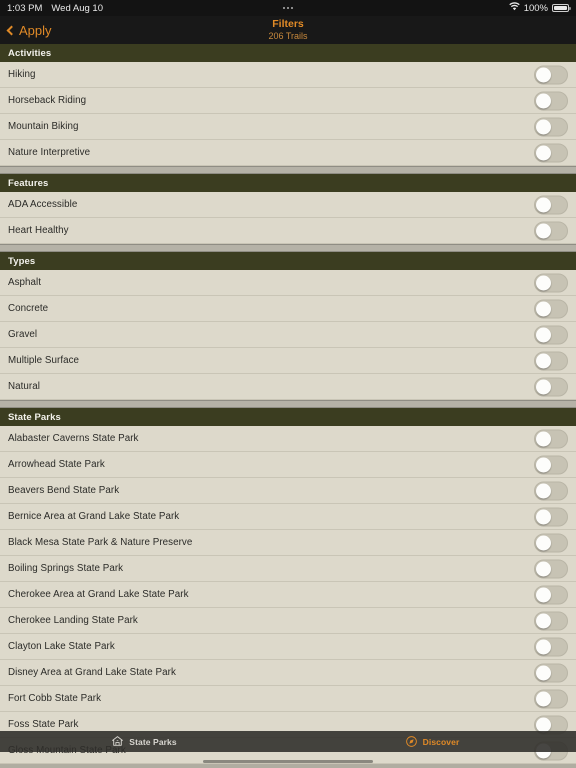 The image size is (576, 768). What do you see at coordinates (288, 75) in the screenshot?
I see `filter-row: Hiking` at bounding box center [288, 75].